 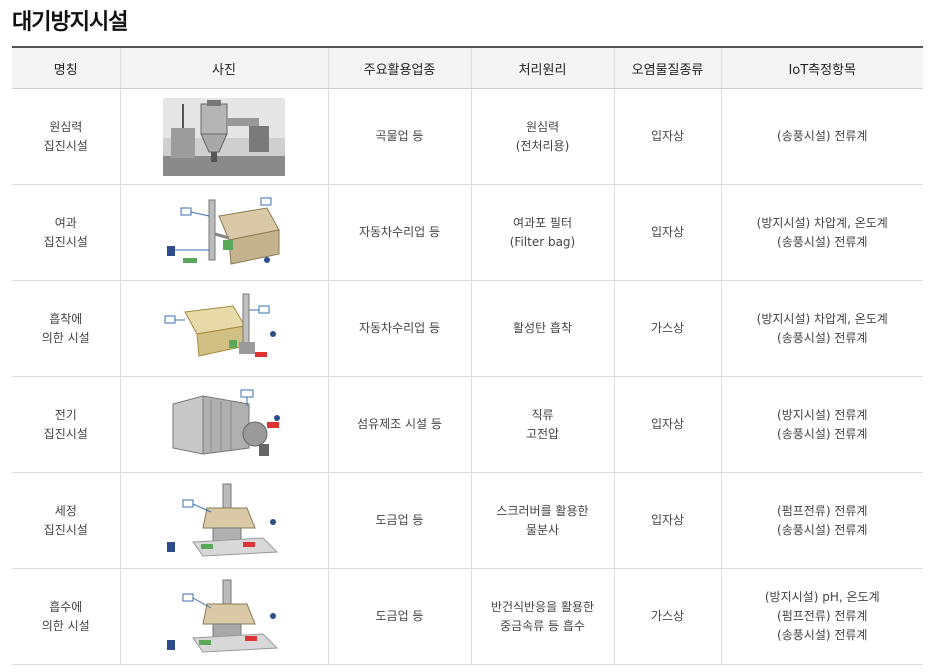 What do you see at coordinates (542, 241) in the screenshot?
I see `cell-principle-line: (Filter bag)` at bounding box center [542, 241].